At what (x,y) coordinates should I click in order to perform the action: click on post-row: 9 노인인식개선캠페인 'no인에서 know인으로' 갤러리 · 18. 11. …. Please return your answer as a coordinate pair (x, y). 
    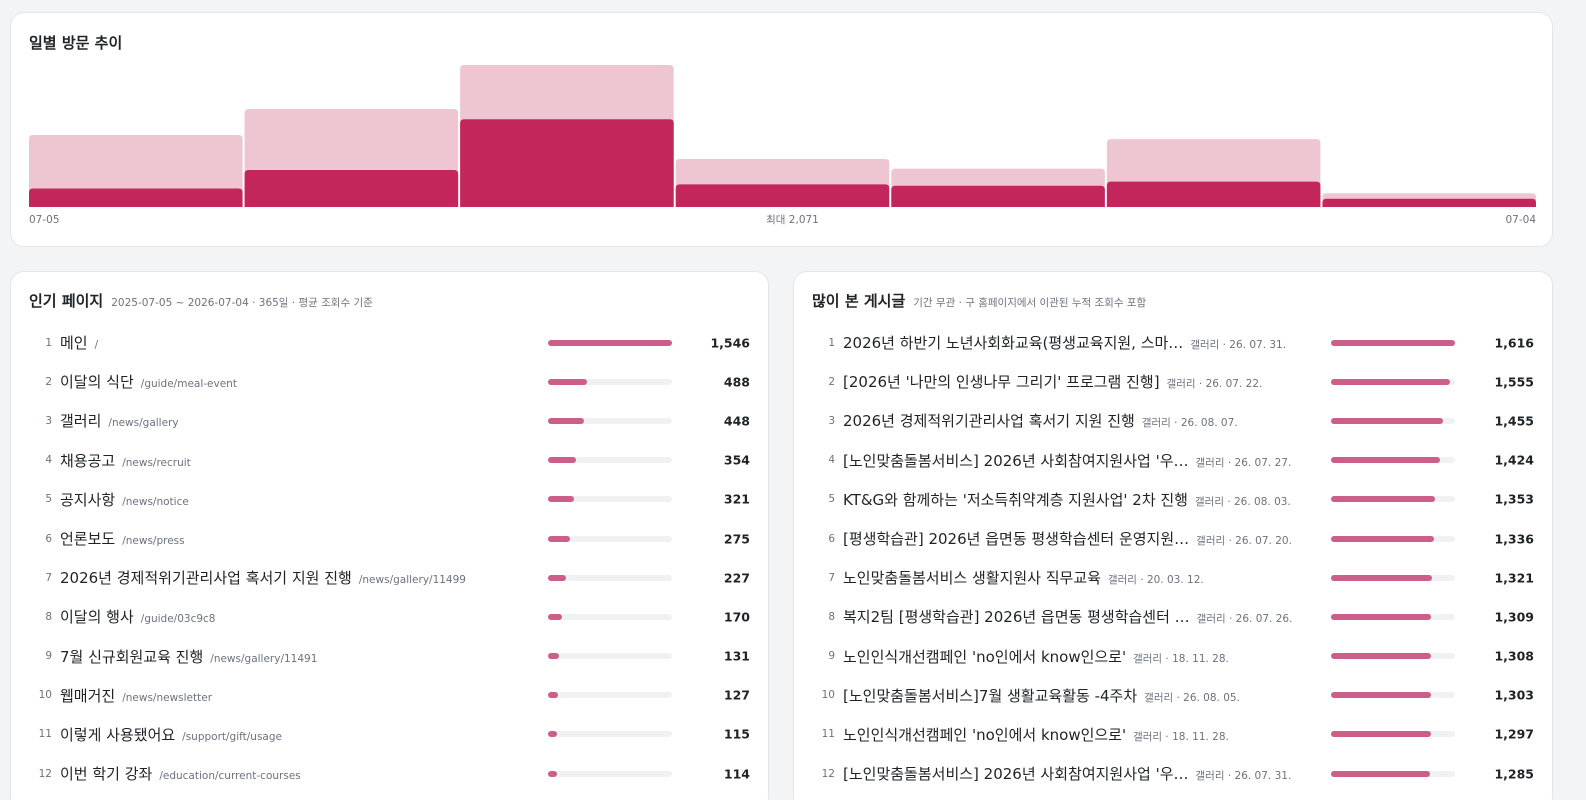
    Looking at the image, I should click on (1173, 656).